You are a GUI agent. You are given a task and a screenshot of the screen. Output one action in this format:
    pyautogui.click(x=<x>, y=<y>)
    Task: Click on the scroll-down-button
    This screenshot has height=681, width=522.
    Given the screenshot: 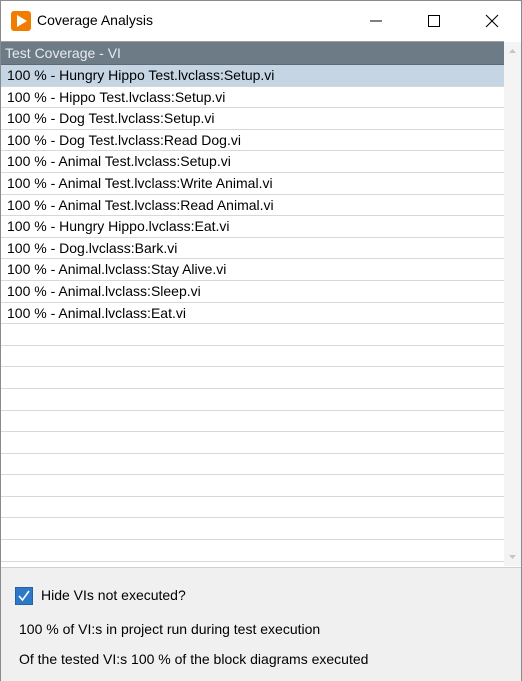 What is the action you would take?
    pyautogui.click(x=512, y=557)
    